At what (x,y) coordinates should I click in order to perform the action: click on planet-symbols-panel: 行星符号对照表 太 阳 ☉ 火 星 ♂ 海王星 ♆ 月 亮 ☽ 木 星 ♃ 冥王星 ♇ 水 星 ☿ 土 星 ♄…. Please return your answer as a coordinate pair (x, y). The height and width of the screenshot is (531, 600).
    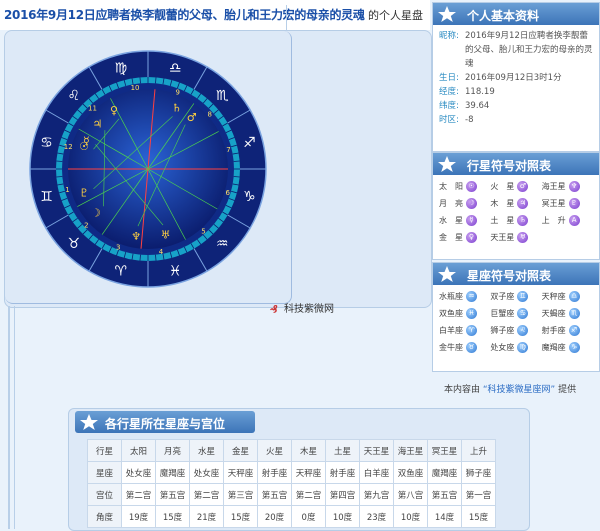
    Looking at the image, I should click on (516, 206).